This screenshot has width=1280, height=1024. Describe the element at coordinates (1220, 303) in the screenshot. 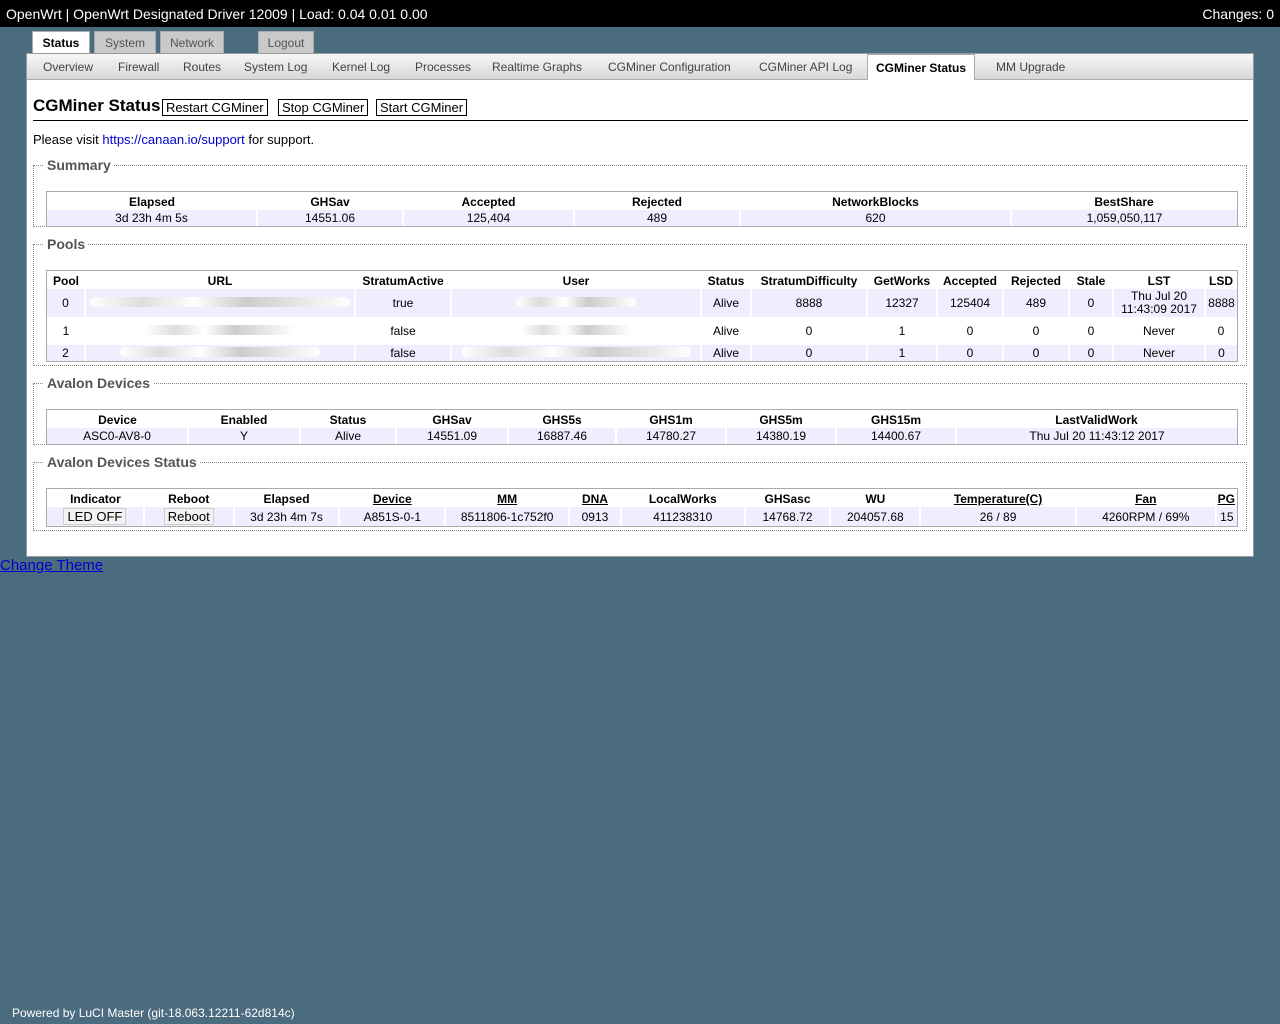

I see `cell: 8888` at that location.